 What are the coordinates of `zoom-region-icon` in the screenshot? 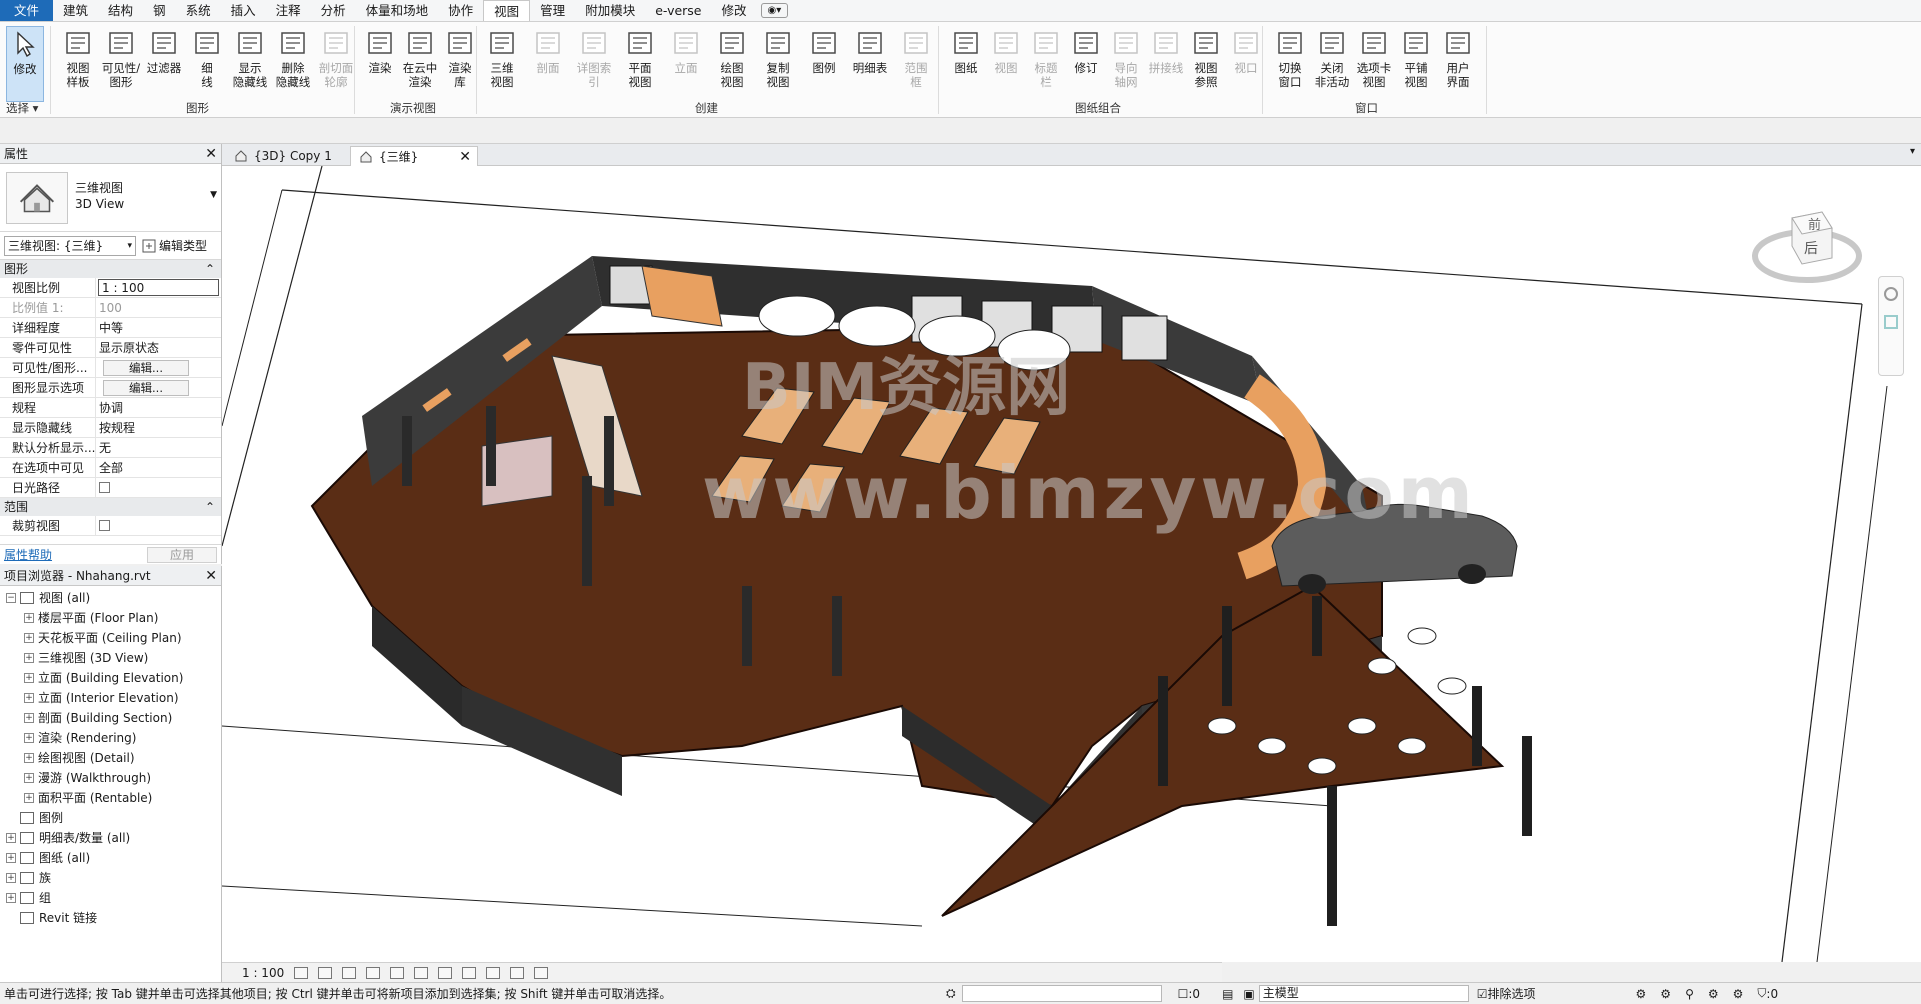 It's located at (1891, 322).